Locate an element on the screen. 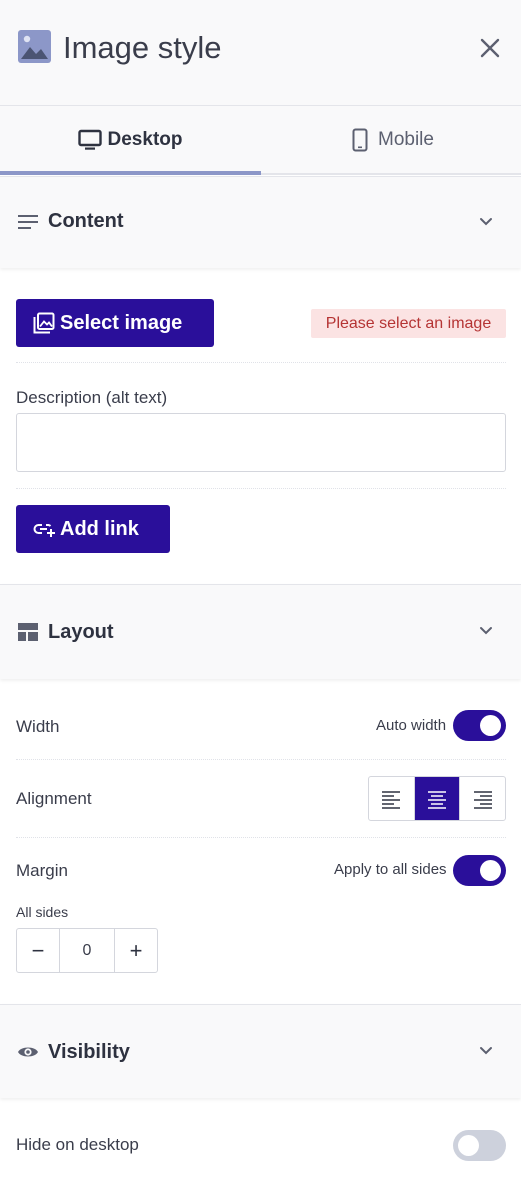 This screenshot has width=521, height=1185. section-header-content: Content is located at coordinates (260, 222).